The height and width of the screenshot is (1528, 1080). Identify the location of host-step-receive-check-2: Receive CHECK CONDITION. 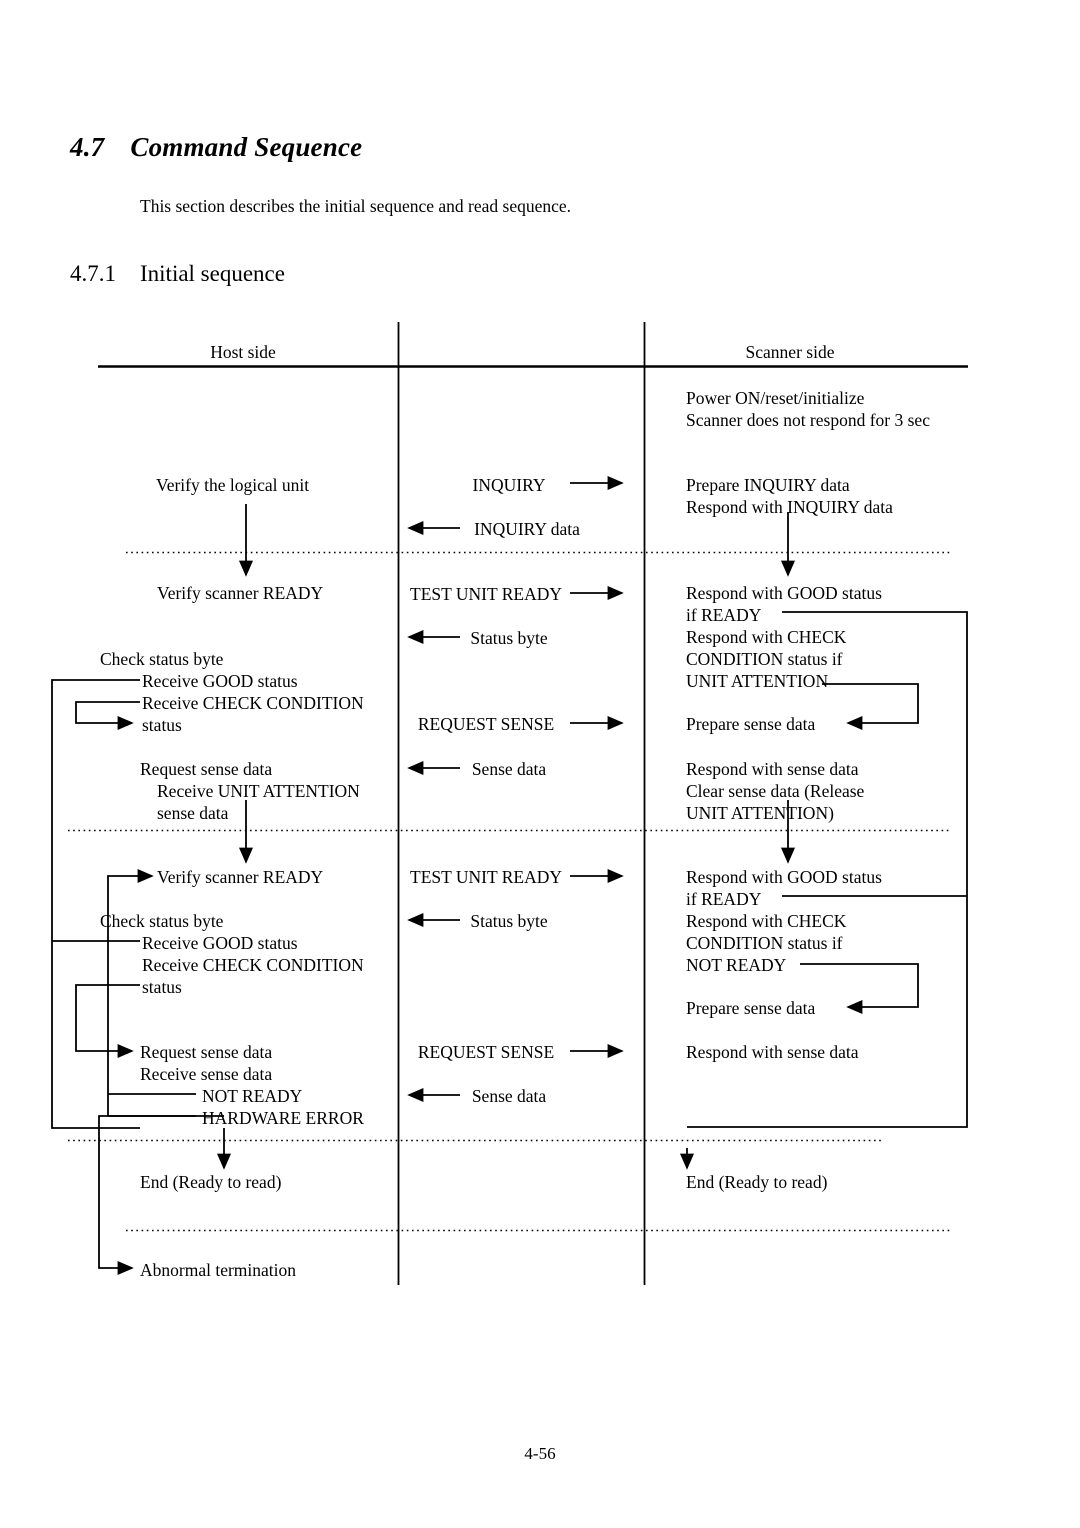
(253, 965).